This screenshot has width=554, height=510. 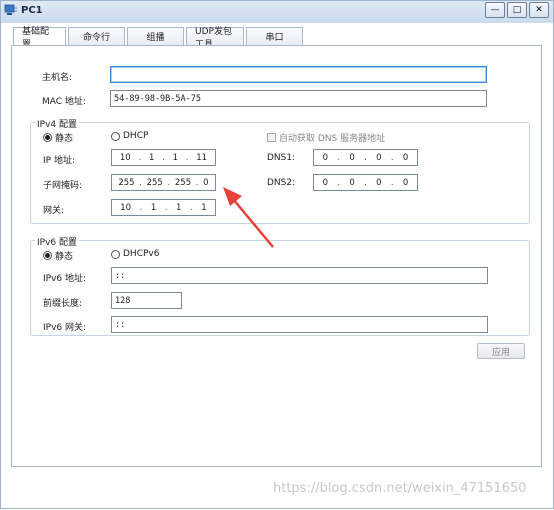 I want to click on watermark-text: https://blog.csdn.net/weixin_47151650, so click(x=400, y=488).